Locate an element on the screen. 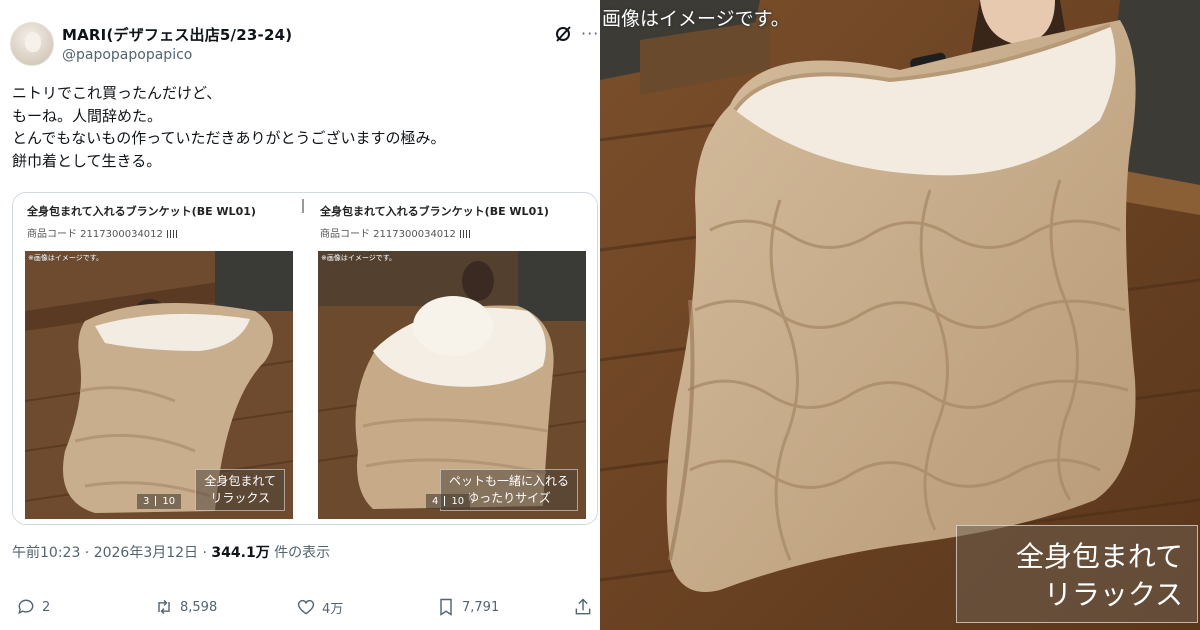 The image size is (1200, 630). product-photo: ※画像はイメージです。 ペットも一緒に入れる ゆったりサイズ 4 10 is located at coordinates (452, 385).